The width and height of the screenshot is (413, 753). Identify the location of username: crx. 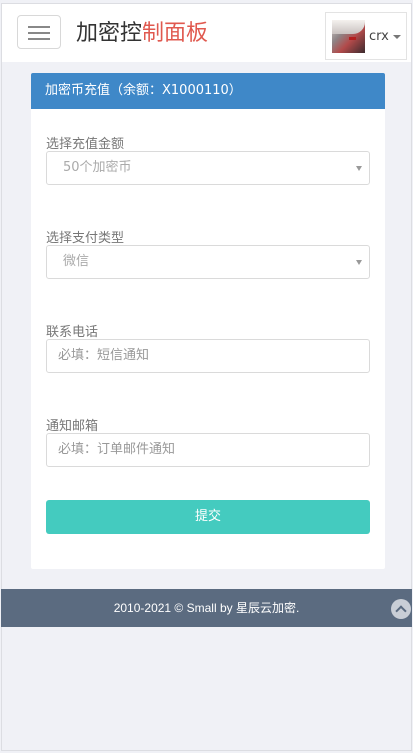
(379, 36).